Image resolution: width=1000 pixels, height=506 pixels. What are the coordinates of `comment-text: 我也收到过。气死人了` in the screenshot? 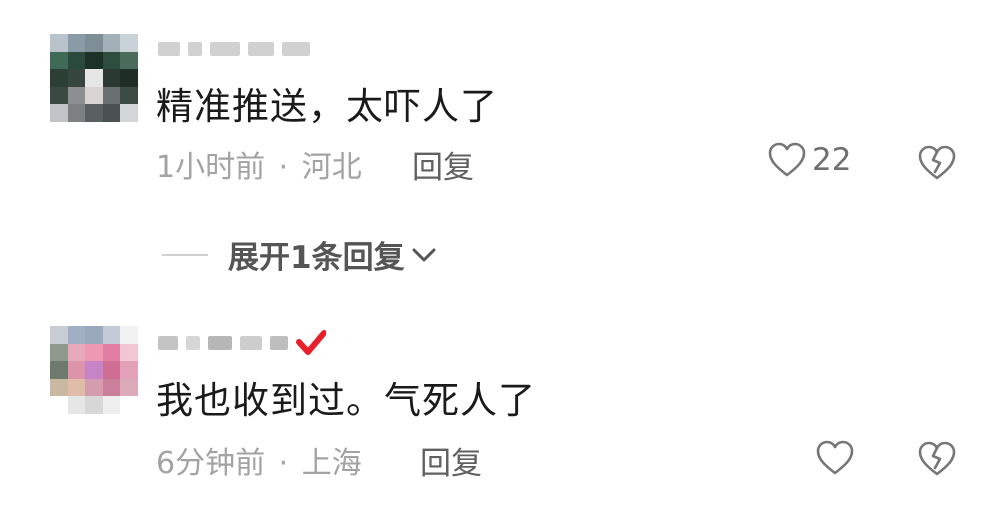 It's located at (346, 400).